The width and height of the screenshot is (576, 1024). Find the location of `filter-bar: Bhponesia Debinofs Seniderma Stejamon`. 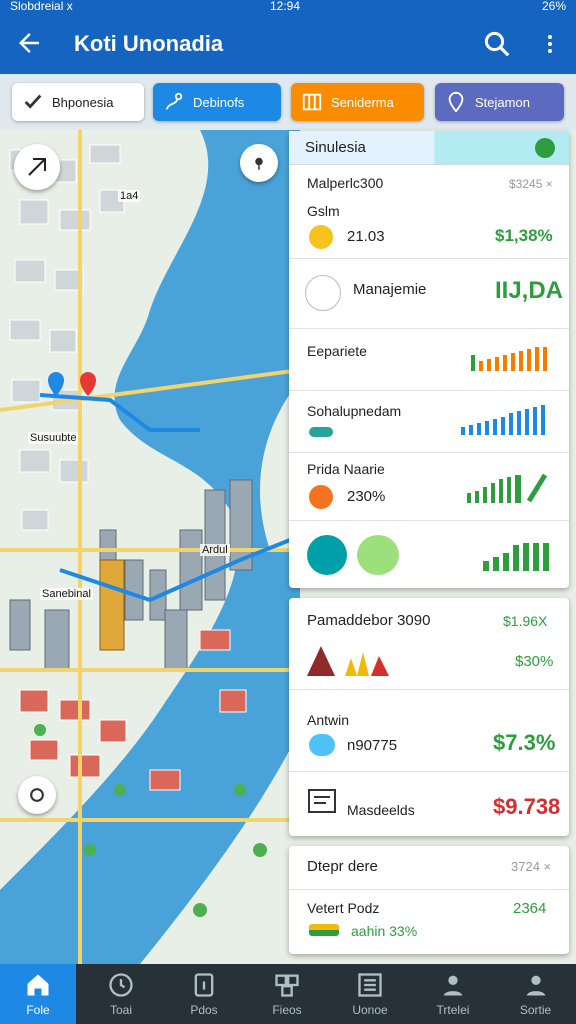

filter-bar: Bhponesia Debinofs Seniderma Stejamon is located at coordinates (288, 102).